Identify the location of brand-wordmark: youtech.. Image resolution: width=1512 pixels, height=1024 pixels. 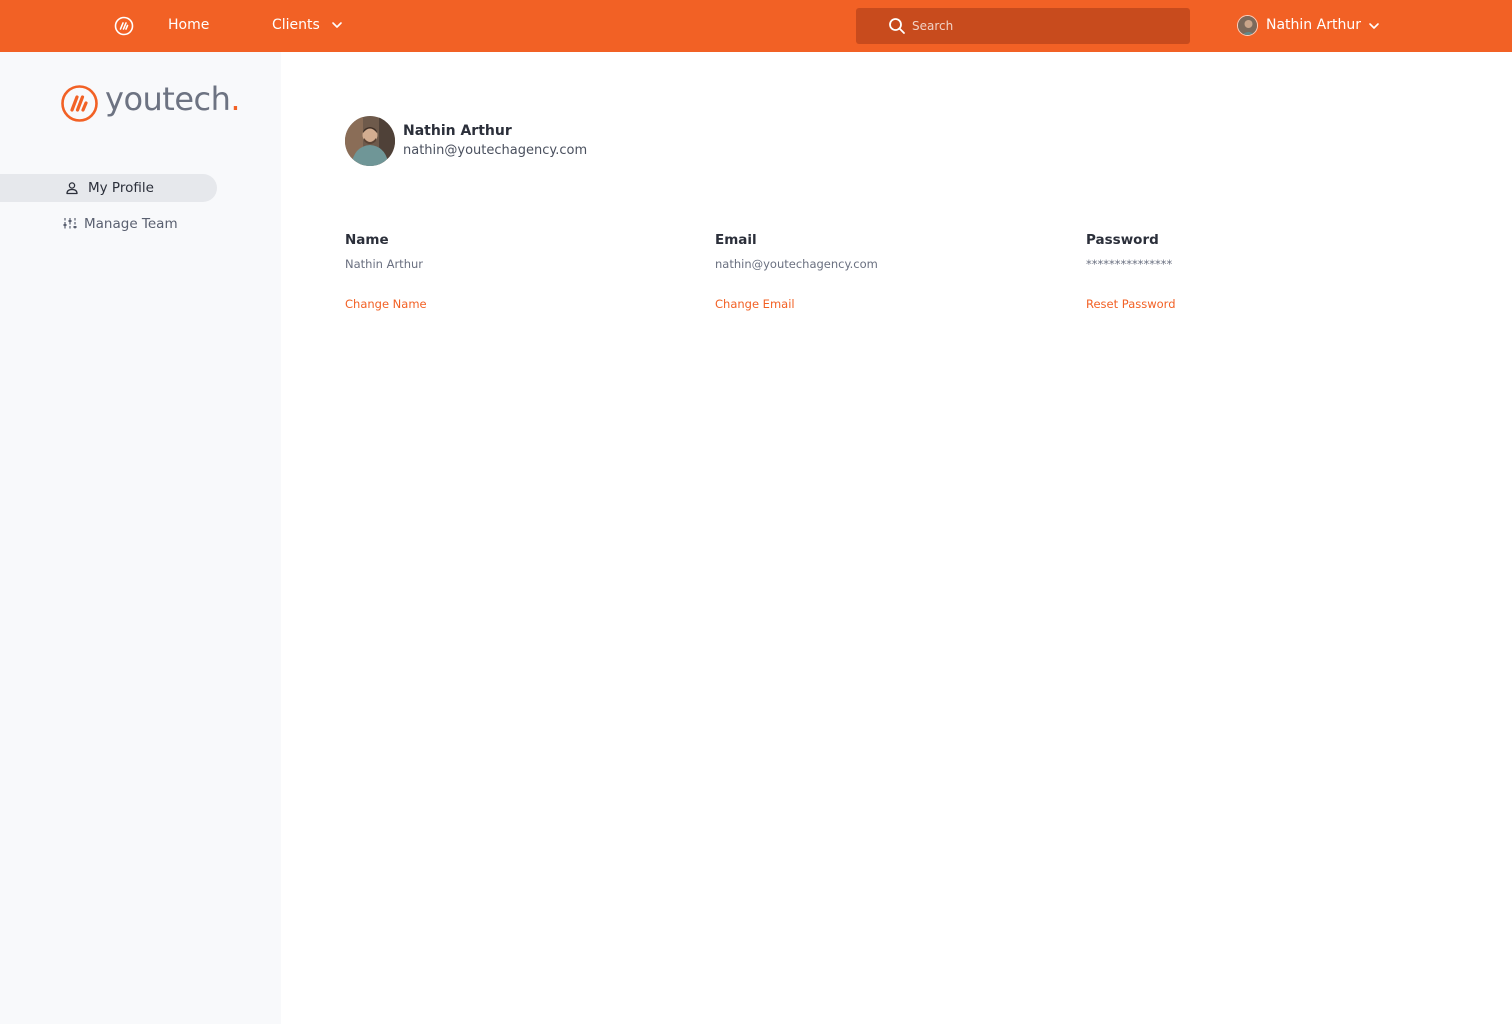
(173, 99).